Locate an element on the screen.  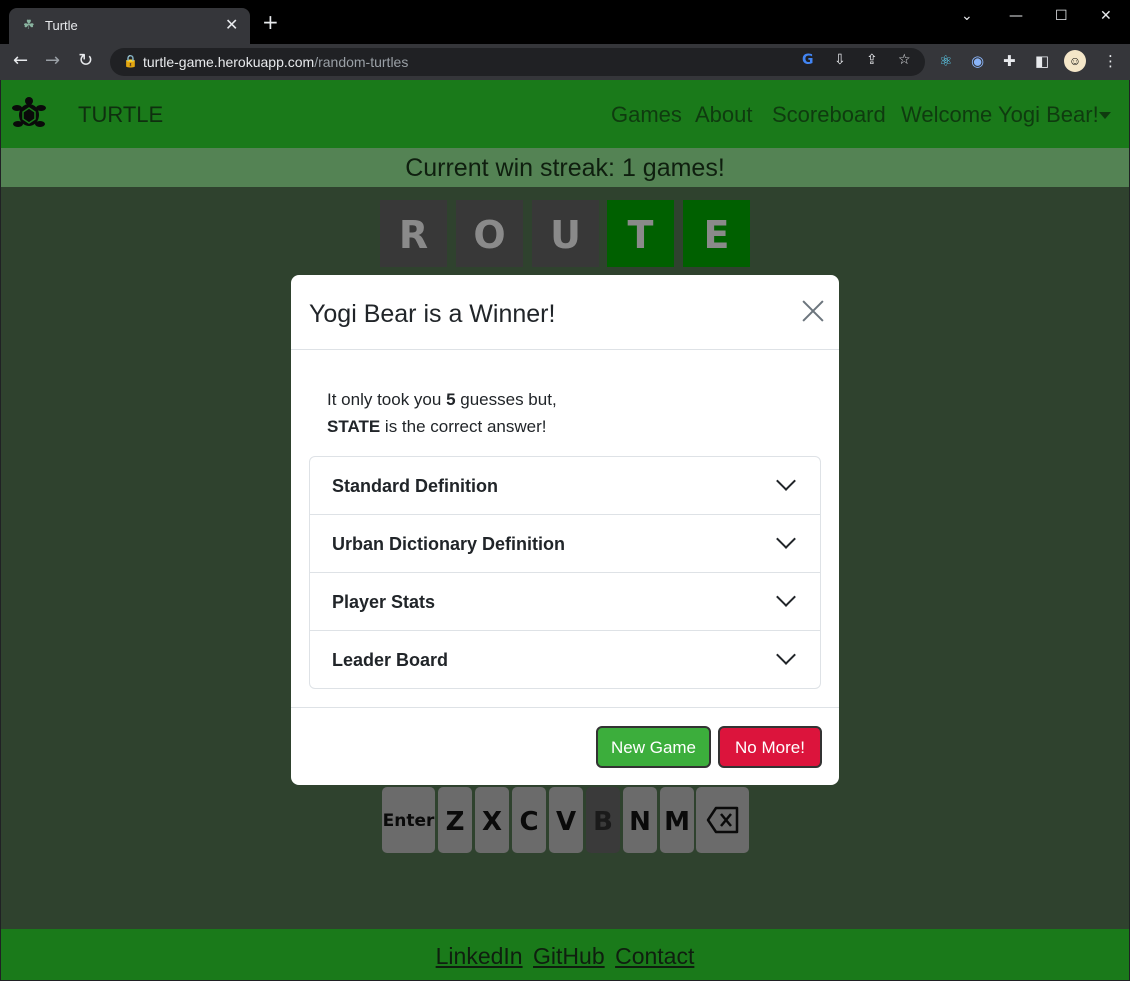
key-x: X is located at coordinates (492, 820).